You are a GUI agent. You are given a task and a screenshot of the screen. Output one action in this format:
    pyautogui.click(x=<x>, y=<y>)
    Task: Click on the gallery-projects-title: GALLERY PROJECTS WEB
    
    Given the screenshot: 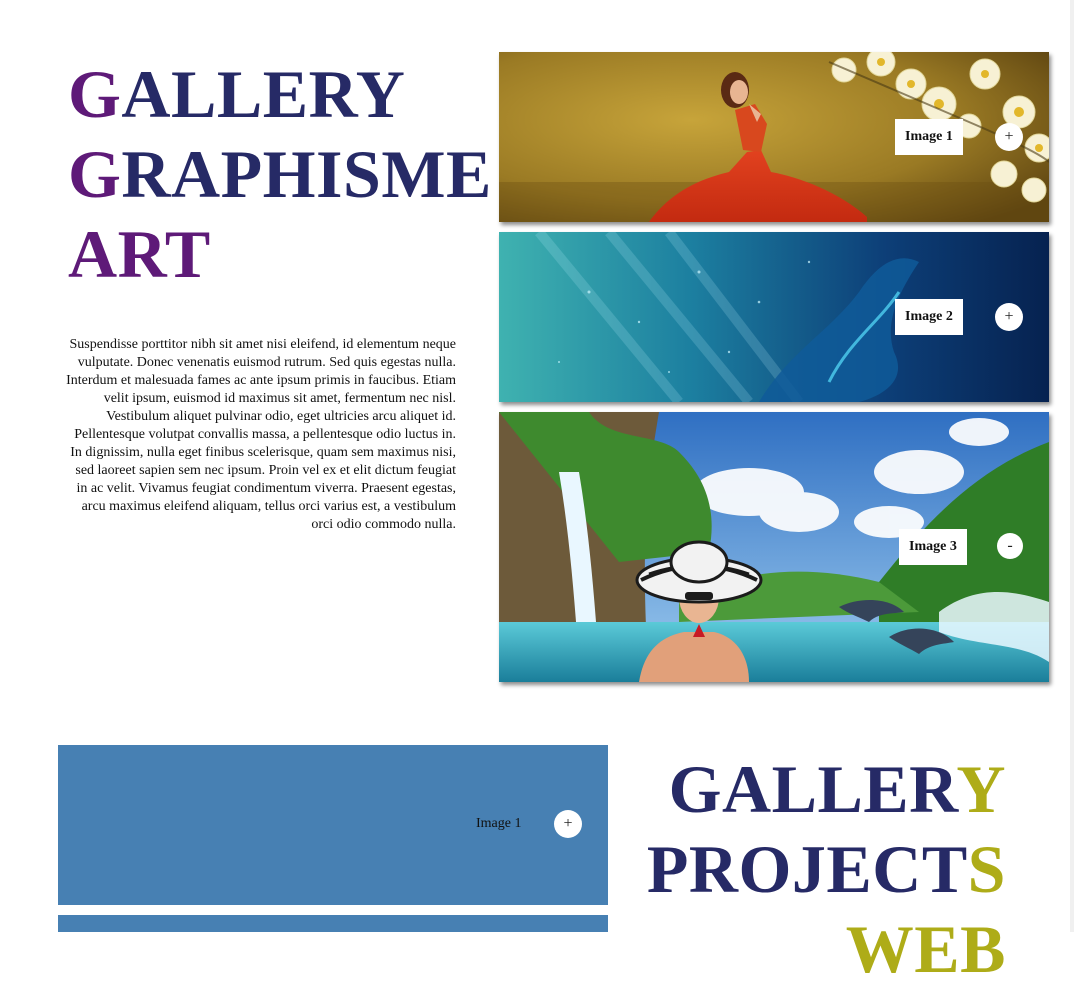 What is the action you would take?
    pyautogui.click(x=826, y=869)
    